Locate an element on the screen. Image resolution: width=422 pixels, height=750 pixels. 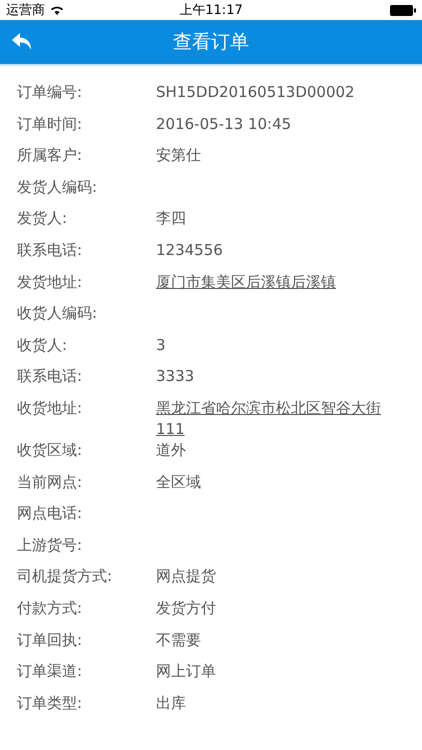
field-value: 全区域 is located at coordinates (179, 482).